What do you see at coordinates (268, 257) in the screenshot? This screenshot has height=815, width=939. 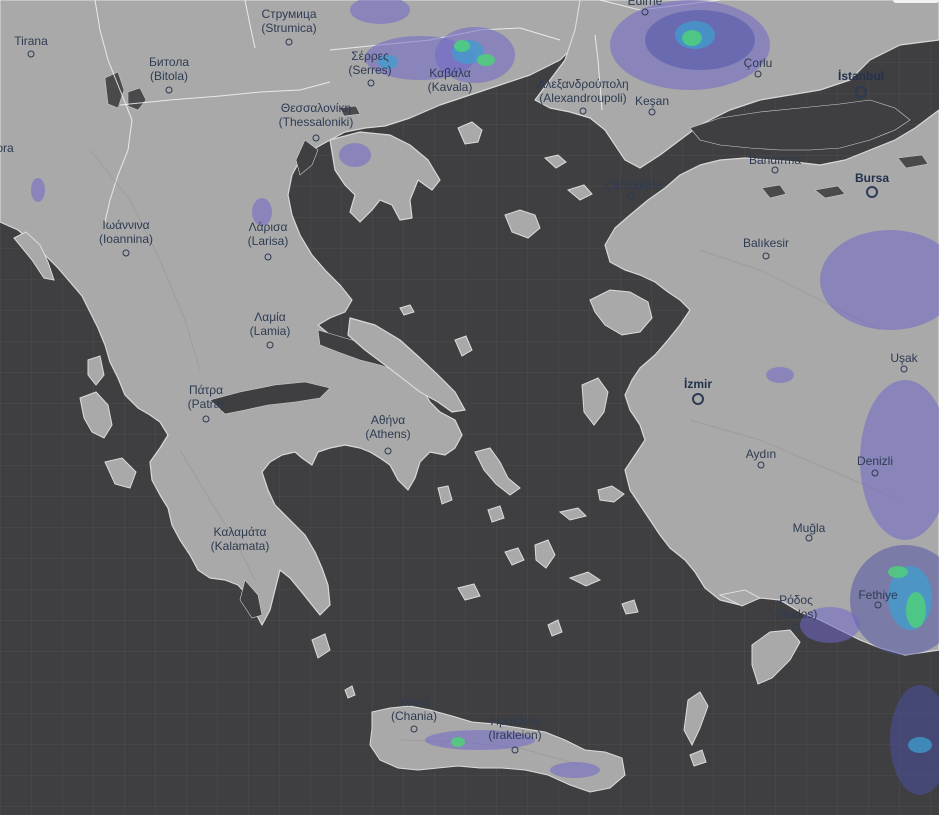 I see `city-marker-larisa` at bounding box center [268, 257].